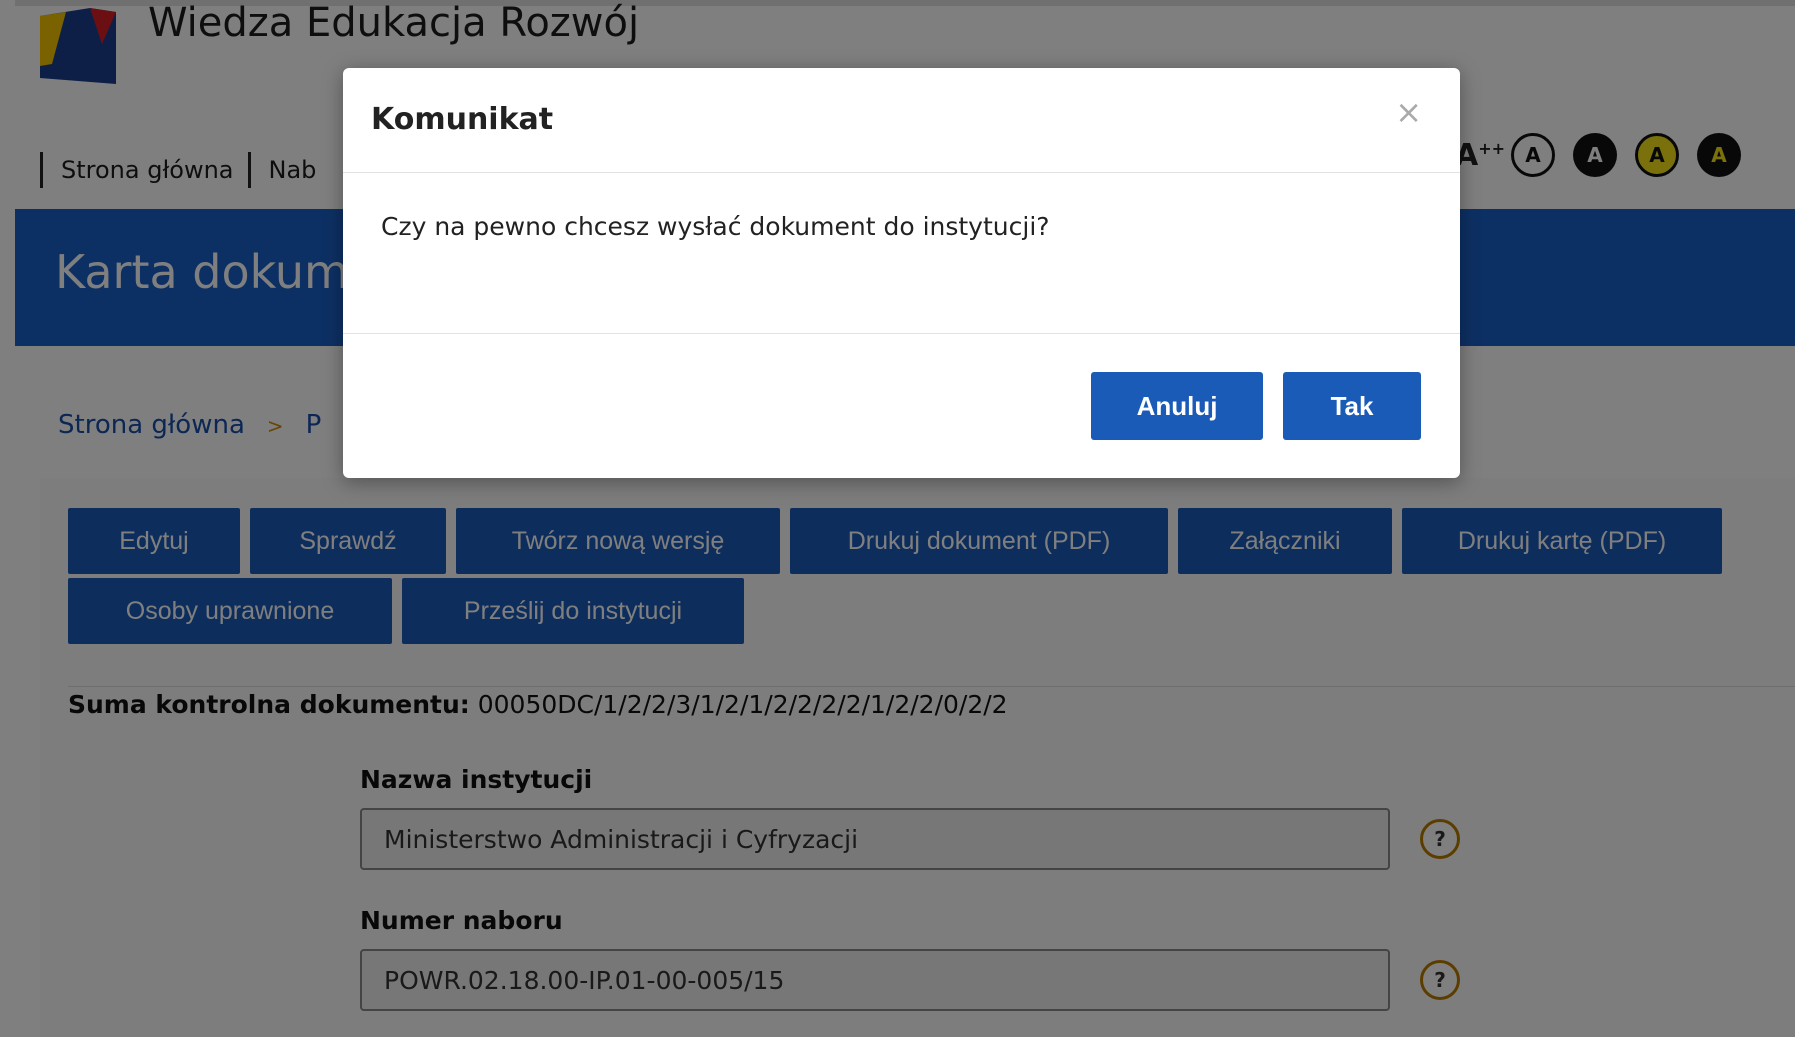 This screenshot has width=1795, height=1037. I want to click on dialog-header: Komunikat ×, so click(901, 120).